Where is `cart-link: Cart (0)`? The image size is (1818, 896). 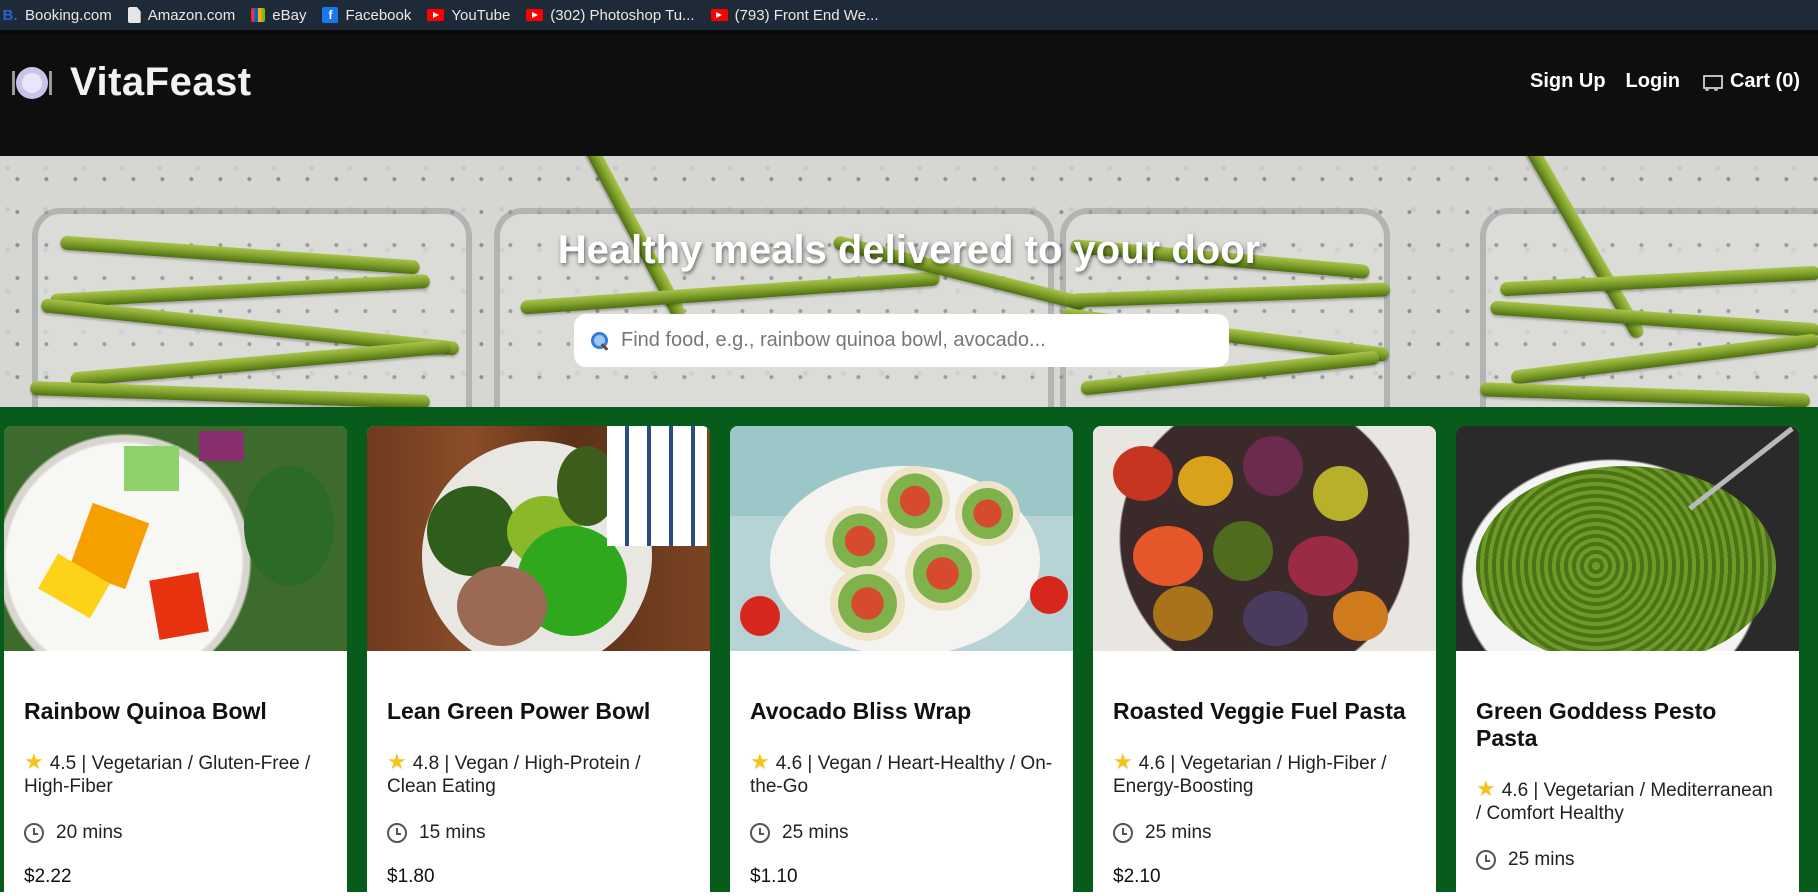
cart-link: Cart (0) is located at coordinates (1750, 81).